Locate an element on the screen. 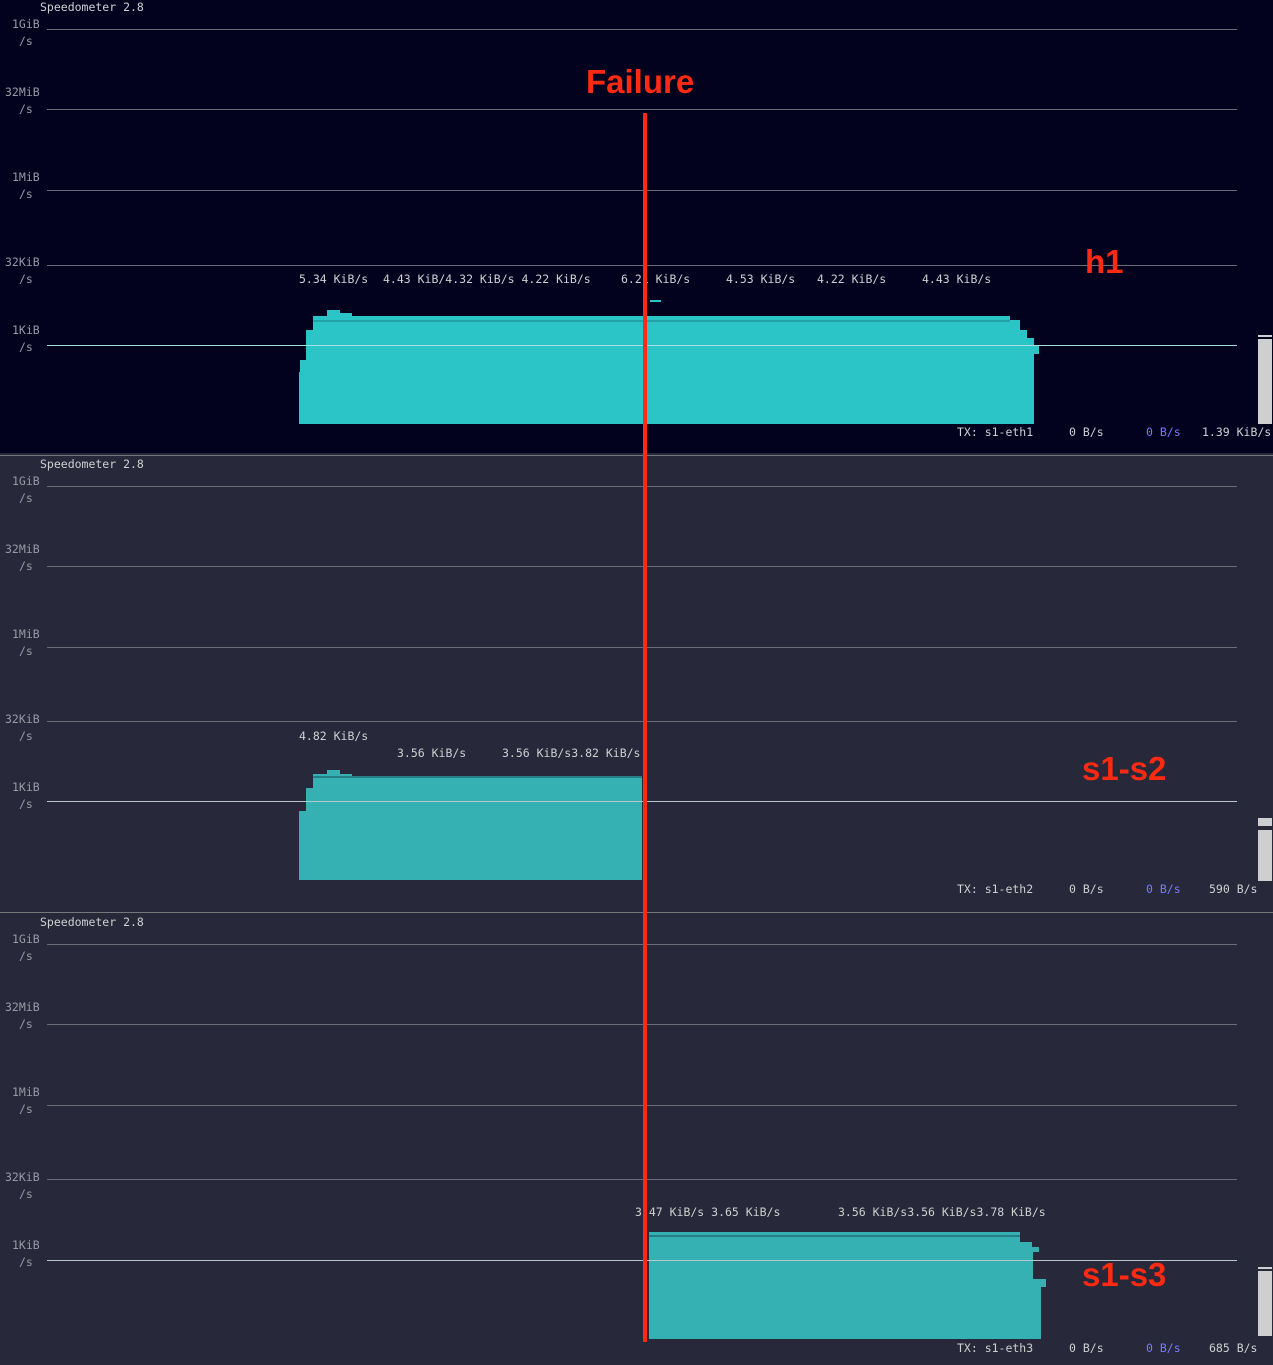 The image size is (1273, 1365). rate-label: 3.47 KiB/s 3.65 KiB/s is located at coordinates (708, 1212).